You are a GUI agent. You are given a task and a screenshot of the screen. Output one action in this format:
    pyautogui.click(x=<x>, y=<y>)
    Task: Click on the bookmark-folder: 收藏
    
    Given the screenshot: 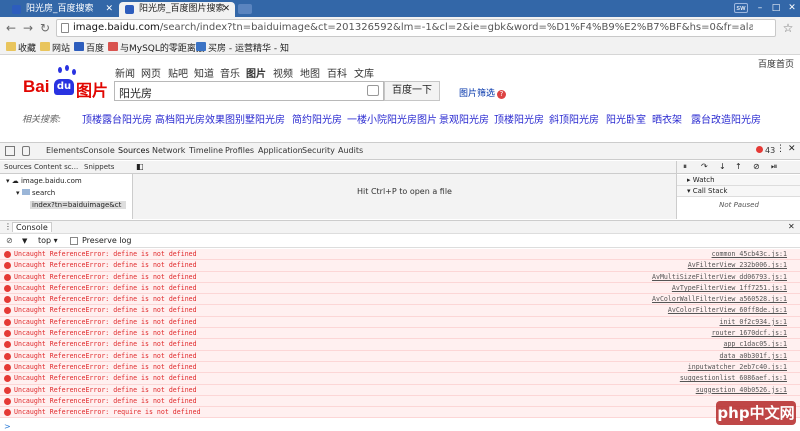 What is the action you would take?
    pyautogui.click(x=21, y=47)
    